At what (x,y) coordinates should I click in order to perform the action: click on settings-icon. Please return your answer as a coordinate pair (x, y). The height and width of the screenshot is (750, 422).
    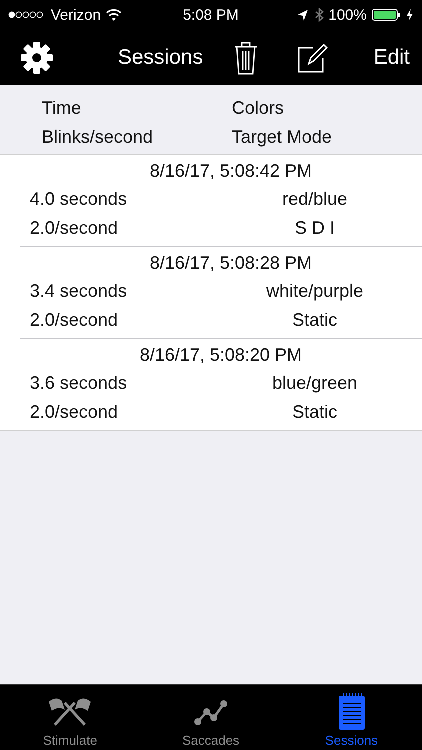
    Looking at the image, I should click on (37, 57).